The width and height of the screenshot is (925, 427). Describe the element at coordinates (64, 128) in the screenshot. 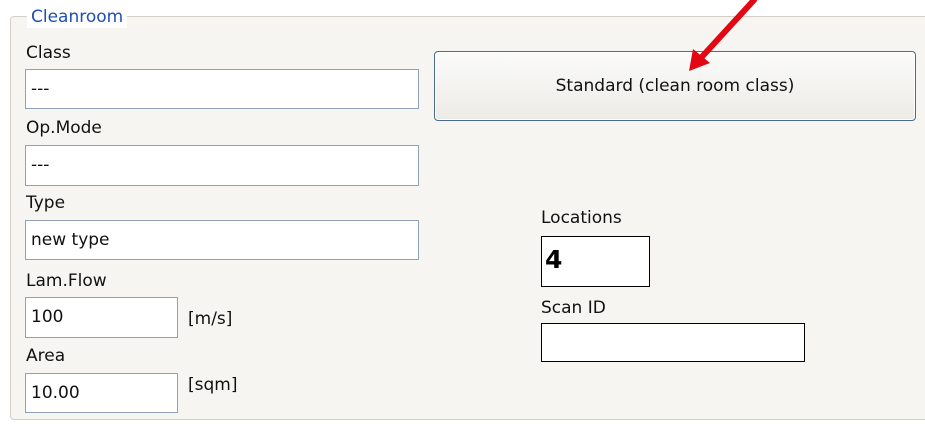

I see `op-mode-label: Op.Mode` at that location.